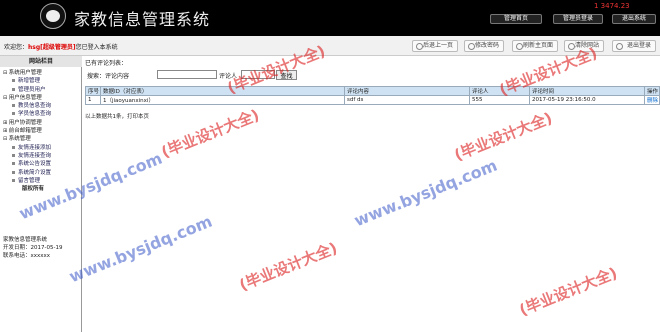 The image size is (660, 332). I want to click on clear-icon, so click(571, 46).